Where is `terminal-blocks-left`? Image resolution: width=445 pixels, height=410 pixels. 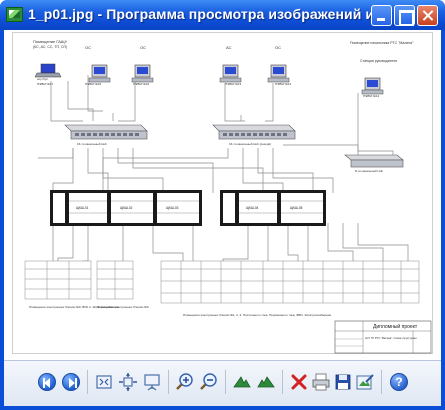 terminal-blocks-left is located at coordinates (79, 280).